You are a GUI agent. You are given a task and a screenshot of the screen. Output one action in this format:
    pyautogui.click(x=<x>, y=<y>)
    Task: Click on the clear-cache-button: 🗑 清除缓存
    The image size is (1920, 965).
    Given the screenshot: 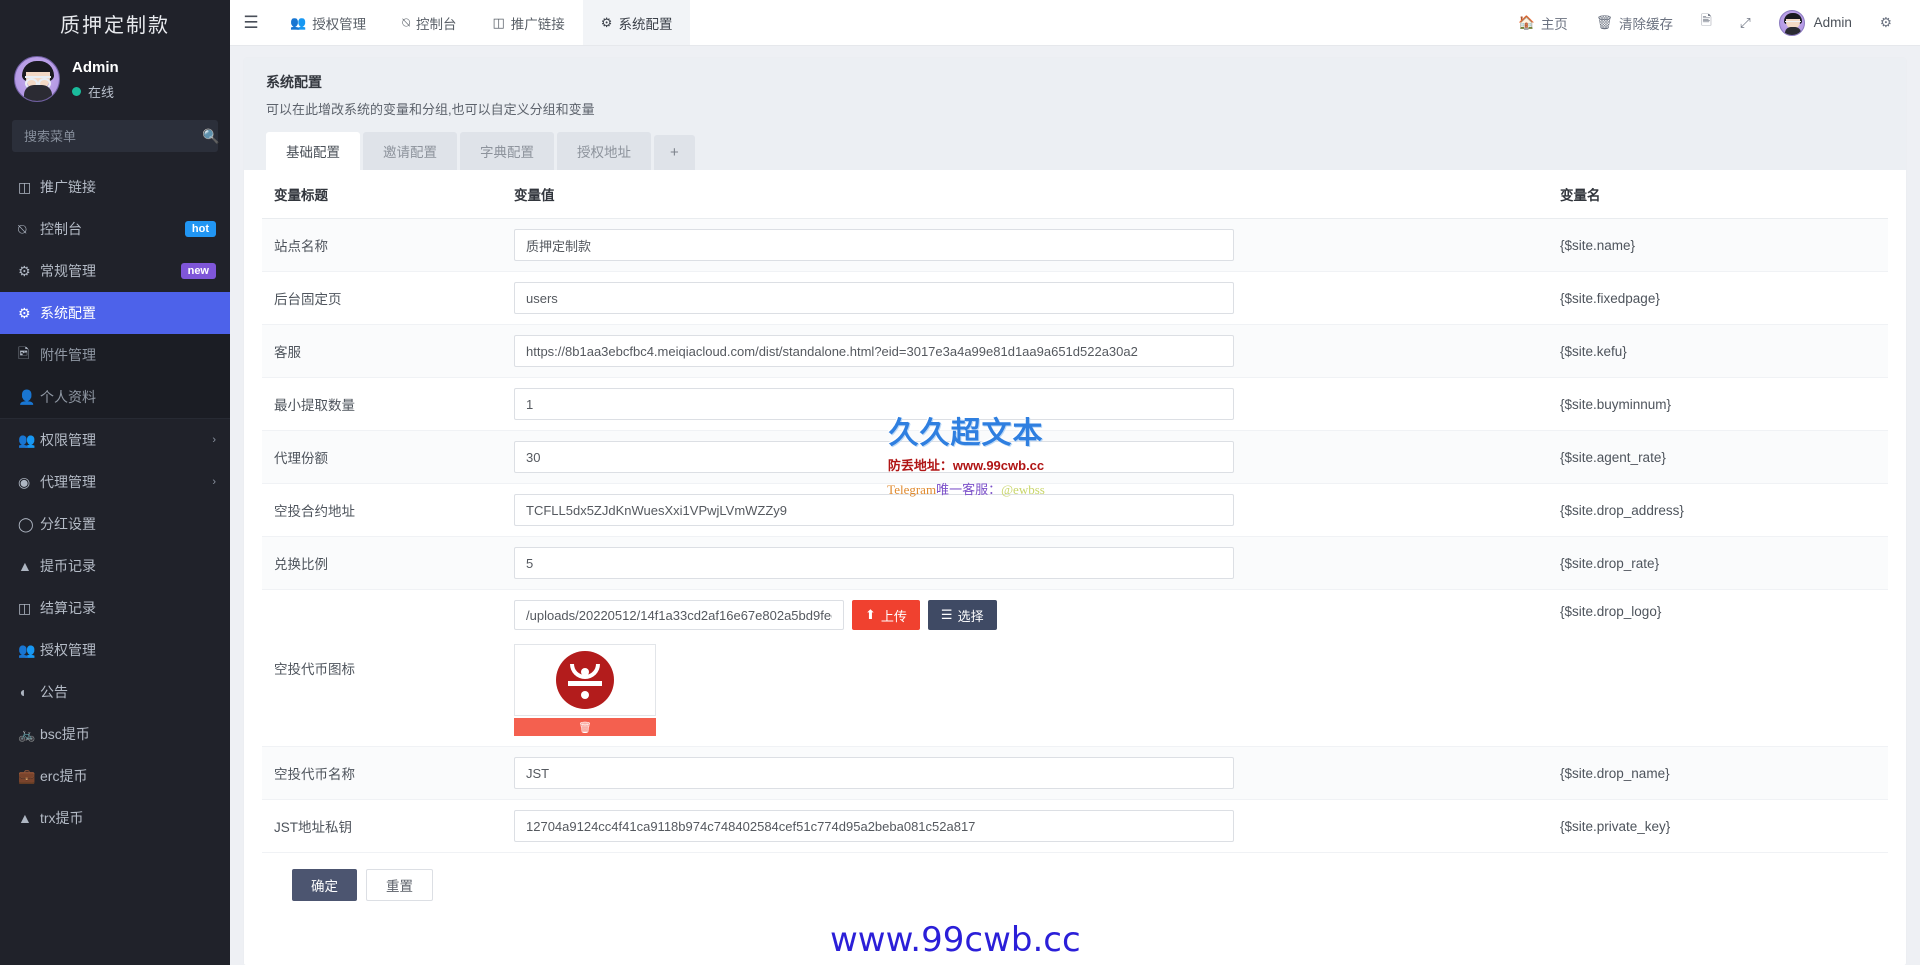 What is the action you would take?
    pyautogui.click(x=1634, y=23)
    